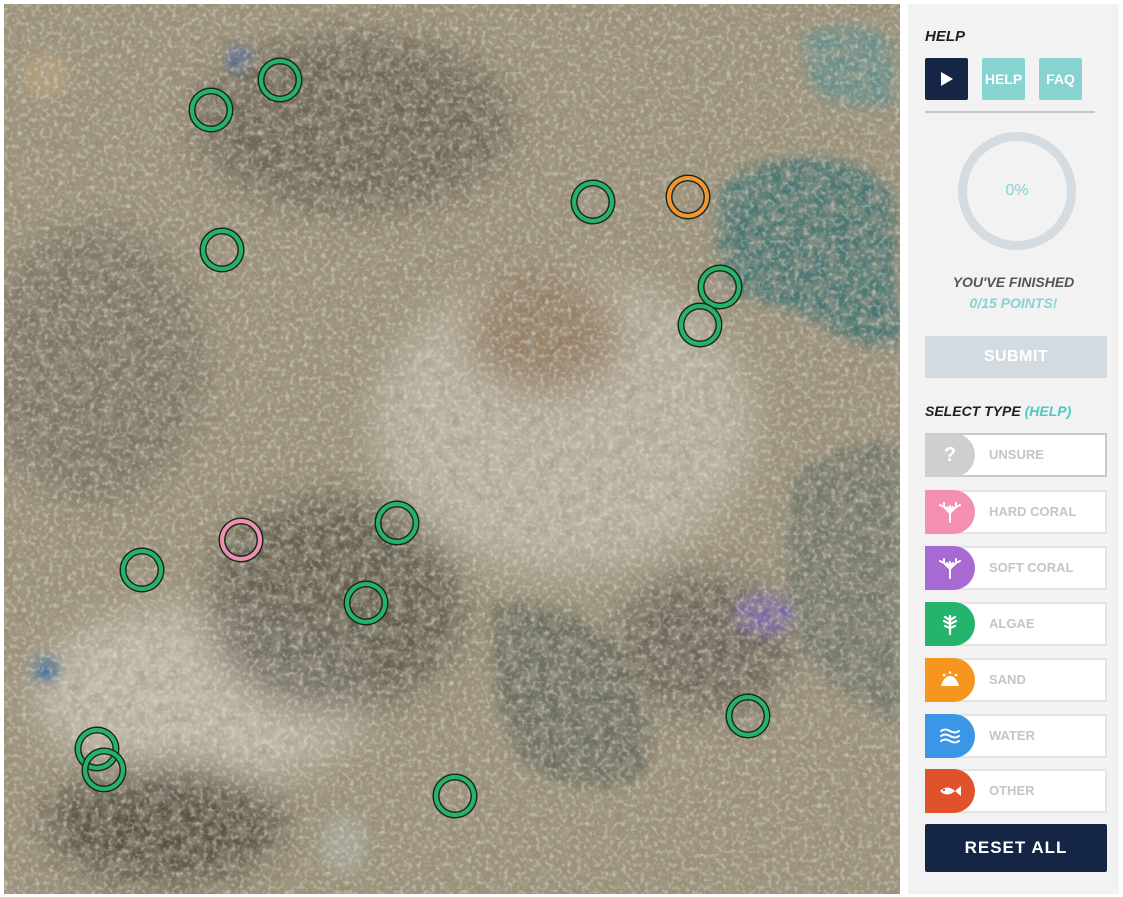 The image size is (1123, 897). Describe the element at coordinates (1016, 848) in the screenshot. I see `reset-all-button: RESET ALL` at that location.